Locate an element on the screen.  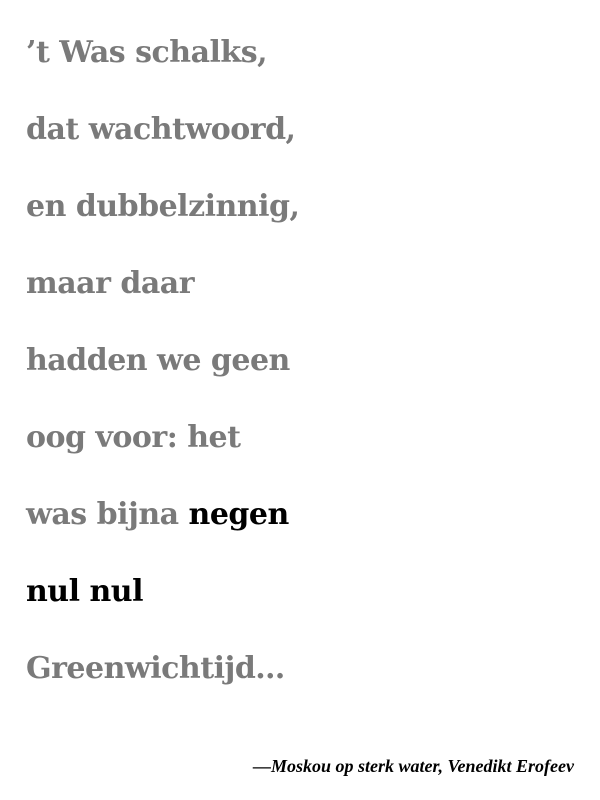
quote-line-3: en dubbelzinnig, is located at coordinates (163, 206).